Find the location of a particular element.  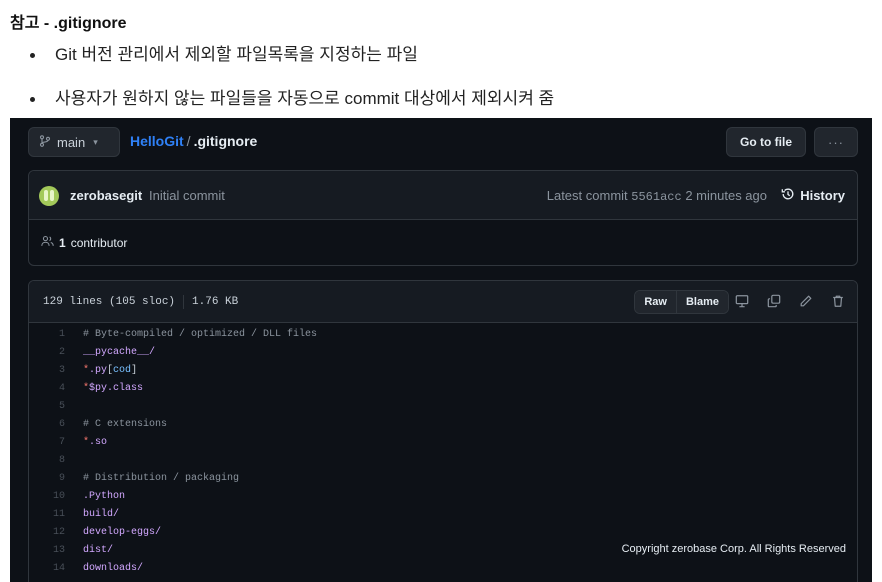

trash-icon is located at coordinates (838, 301).